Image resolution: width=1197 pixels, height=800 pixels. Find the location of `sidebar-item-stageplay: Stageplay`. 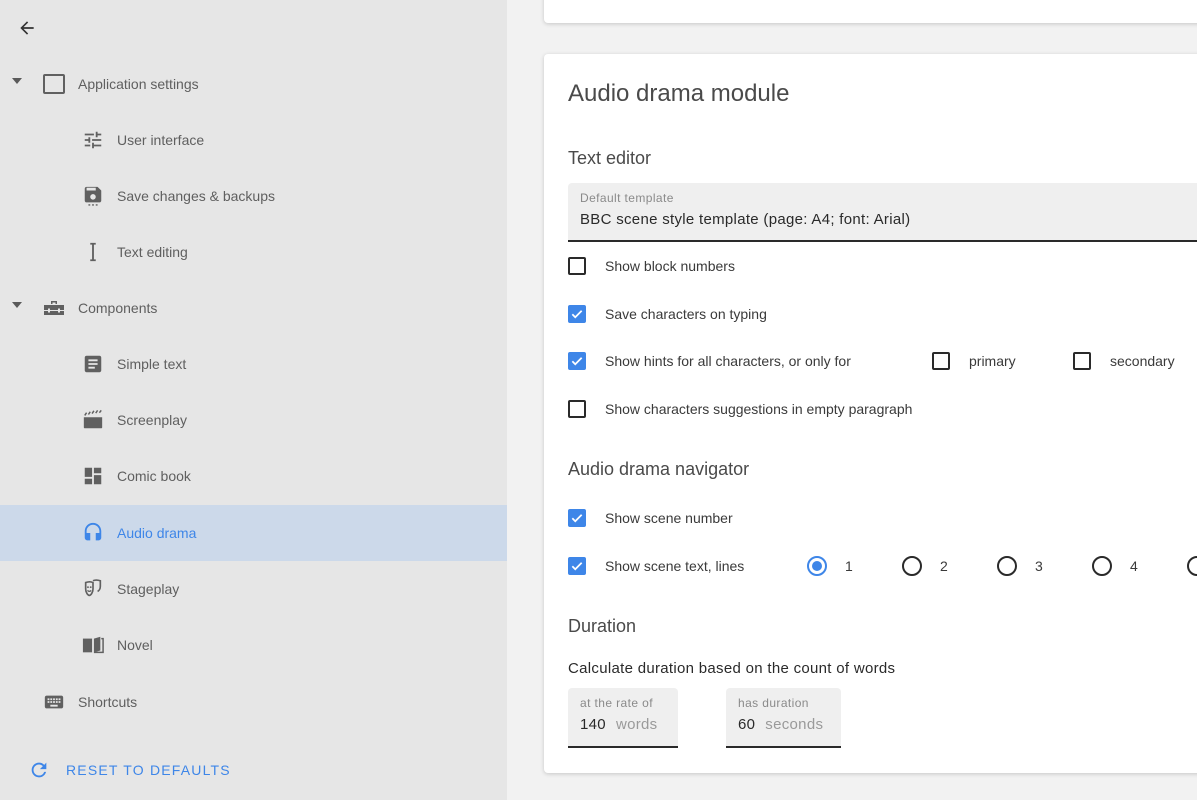

sidebar-item-stageplay: Stageplay is located at coordinates (253, 589).